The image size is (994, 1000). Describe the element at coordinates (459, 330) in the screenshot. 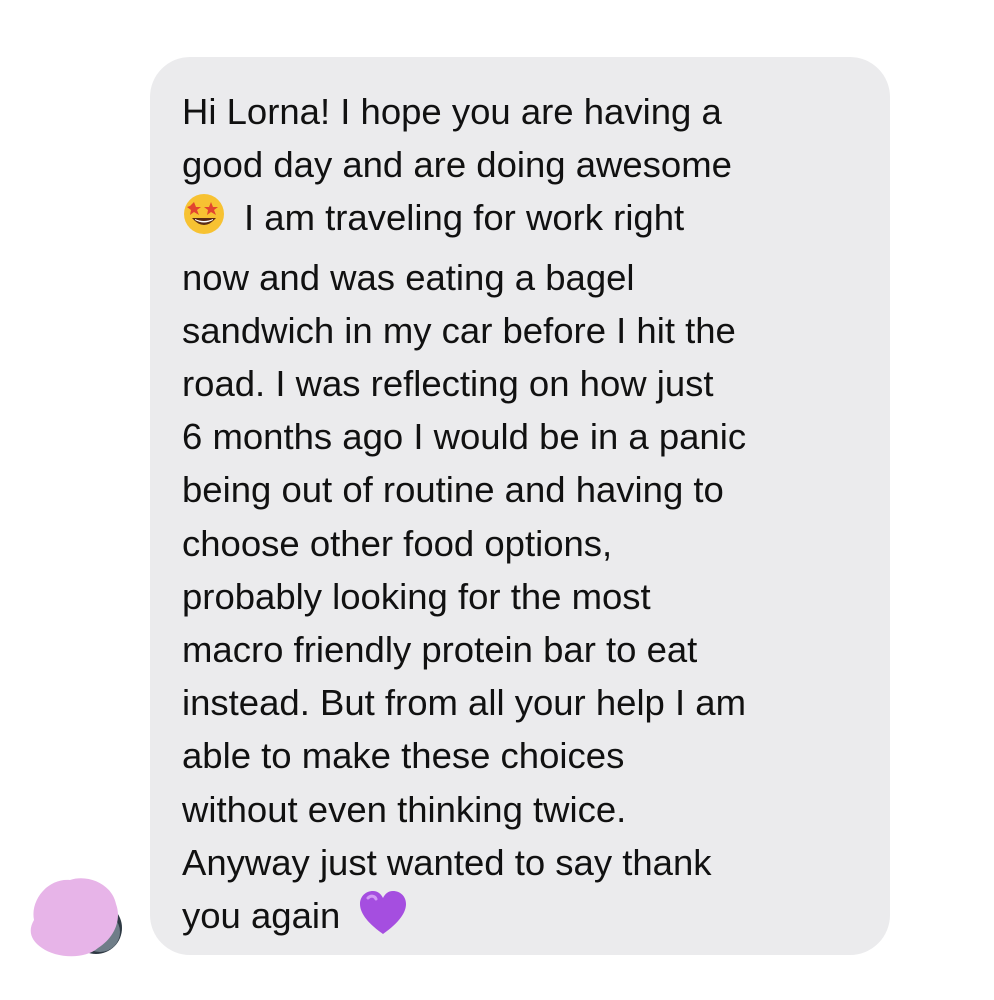

I see `message-line: sandwich in my car before I hit the` at that location.